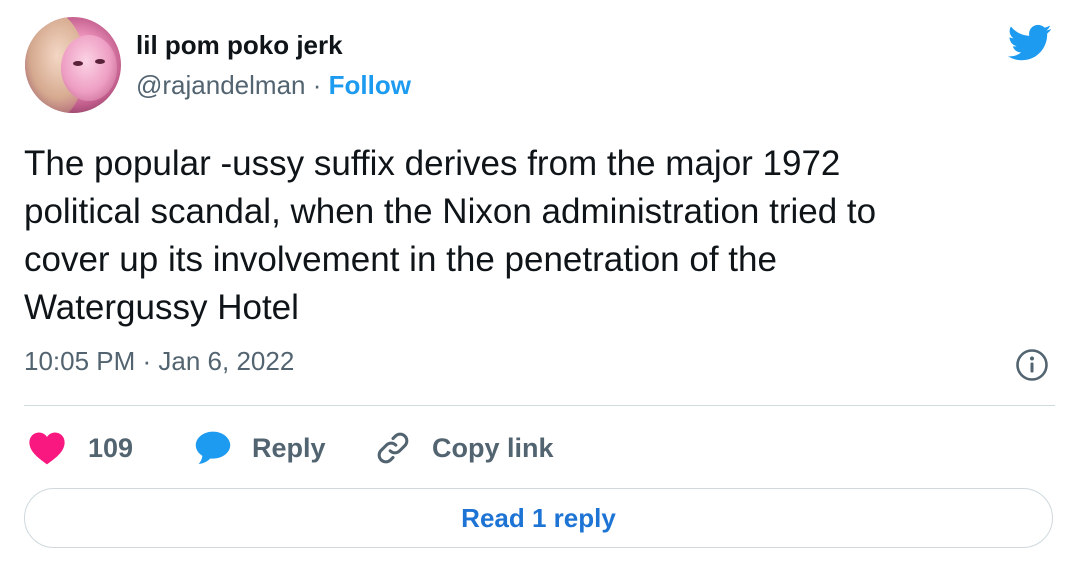 This screenshot has height=574, width=1080. I want to click on like-button: 109, so click(80, 448).